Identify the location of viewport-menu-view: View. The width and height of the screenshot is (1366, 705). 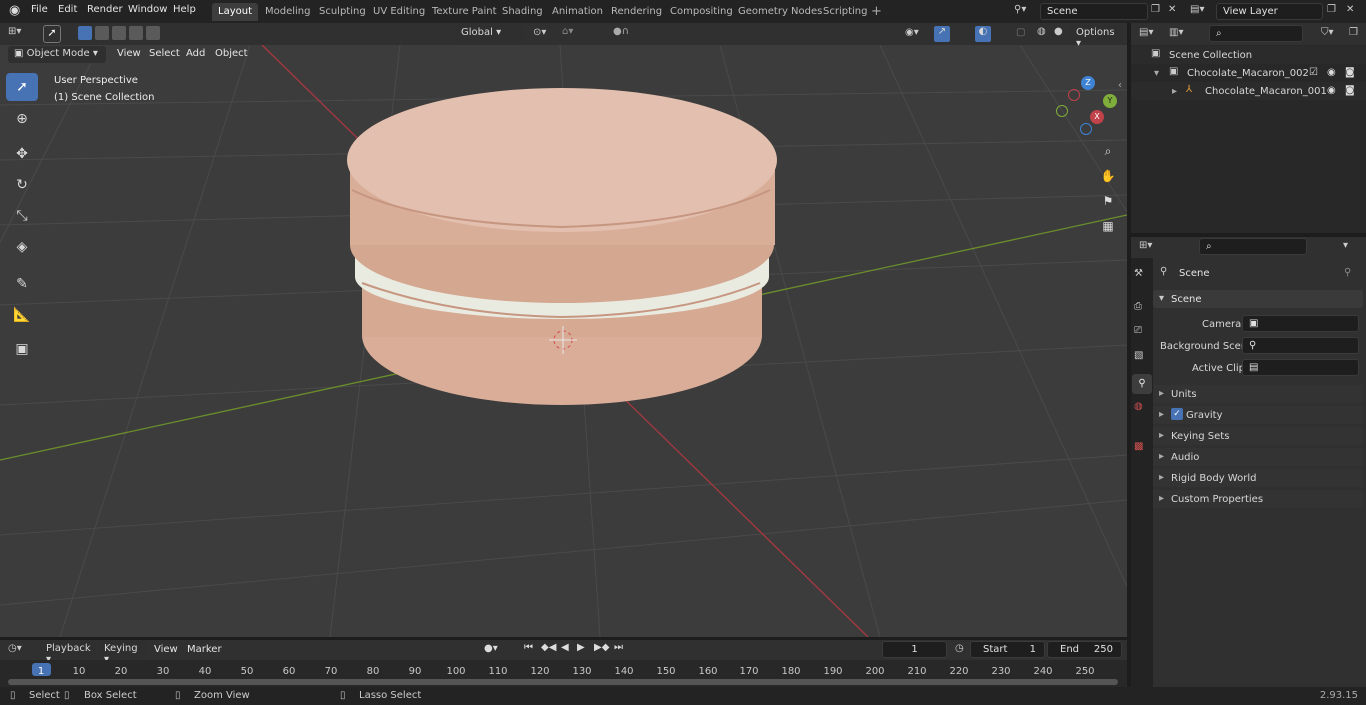
(129, 53).